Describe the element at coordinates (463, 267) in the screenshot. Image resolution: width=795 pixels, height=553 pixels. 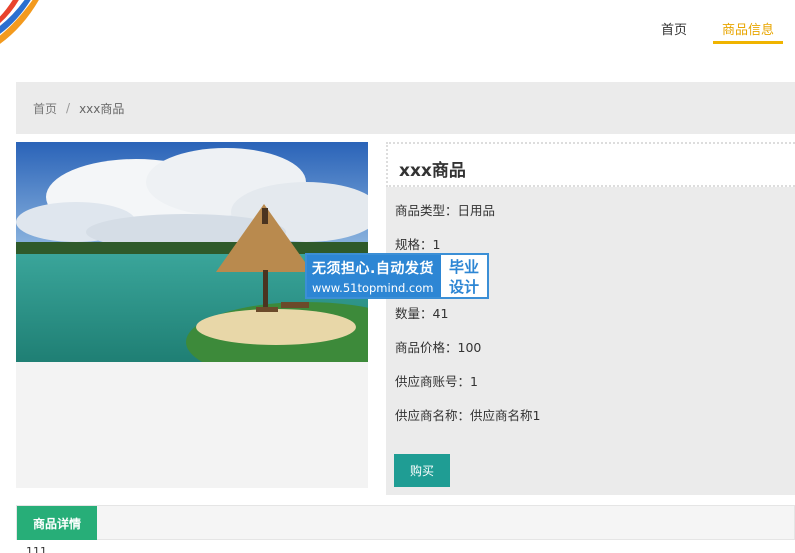
I see `watermark-right-top: 毕业` at that location.